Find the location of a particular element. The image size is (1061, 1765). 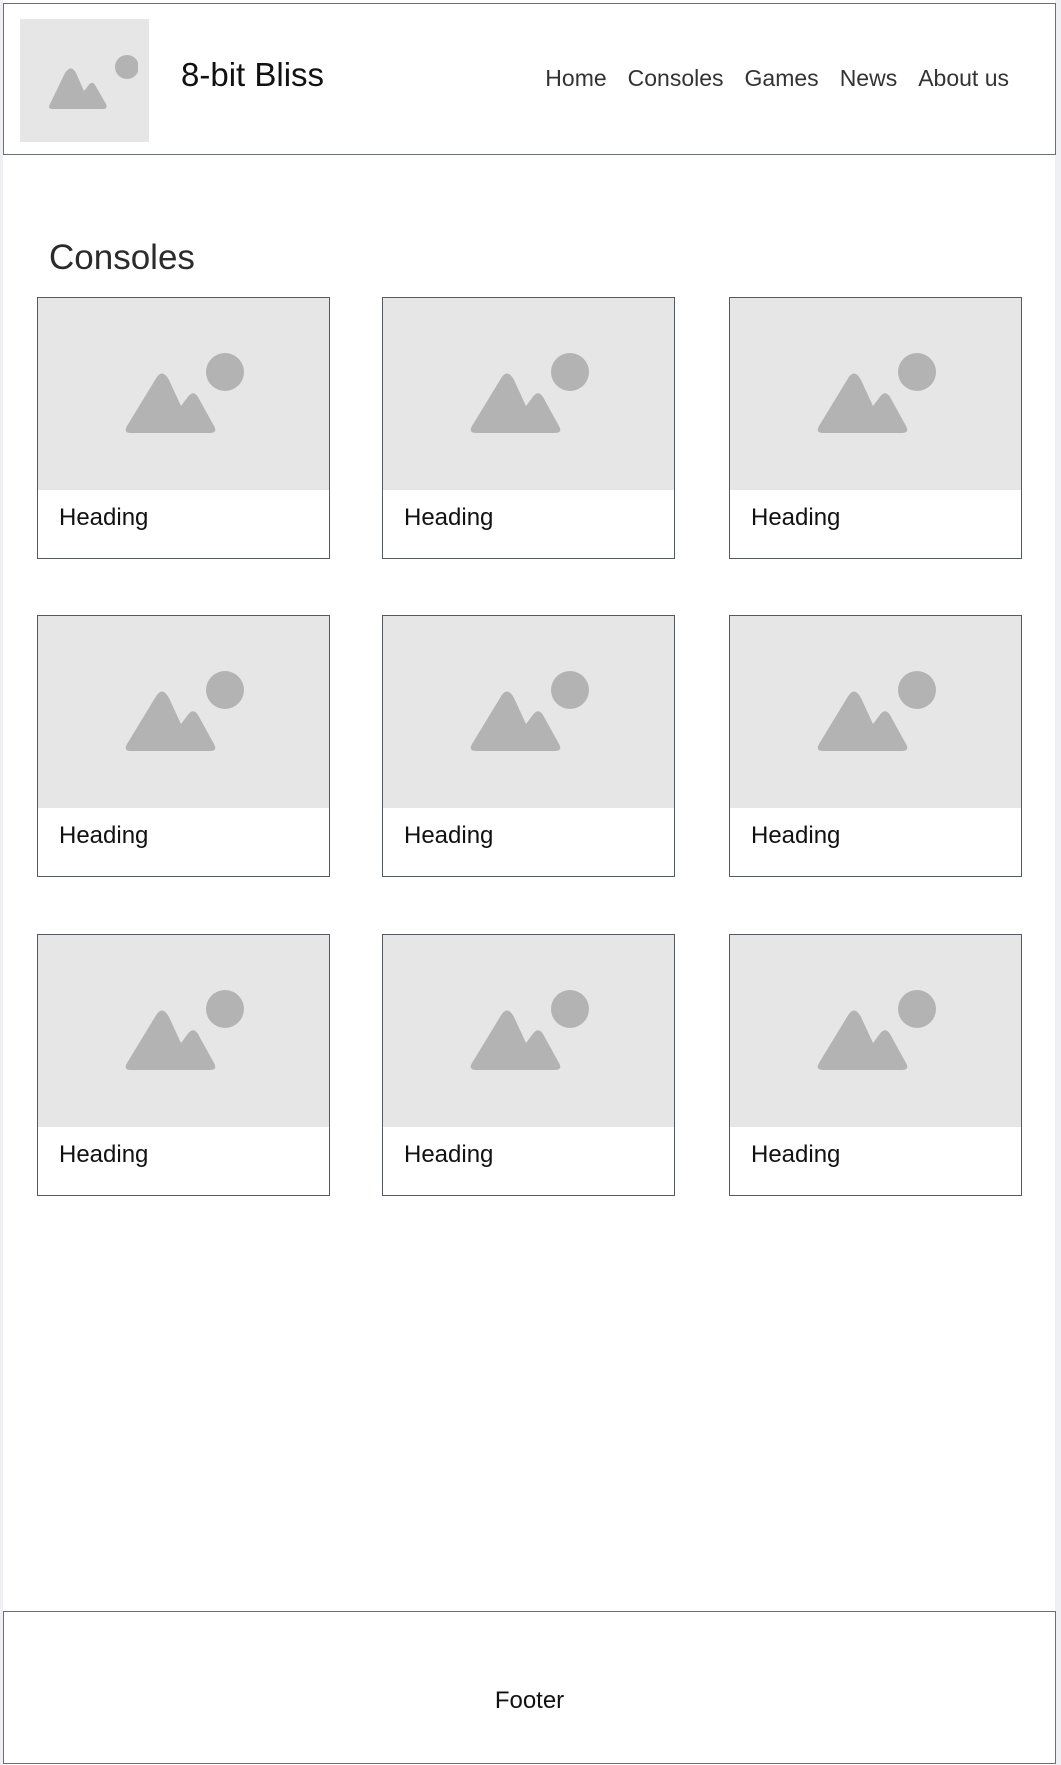

footer-label: Footer is located at coordinates (529, 1700).